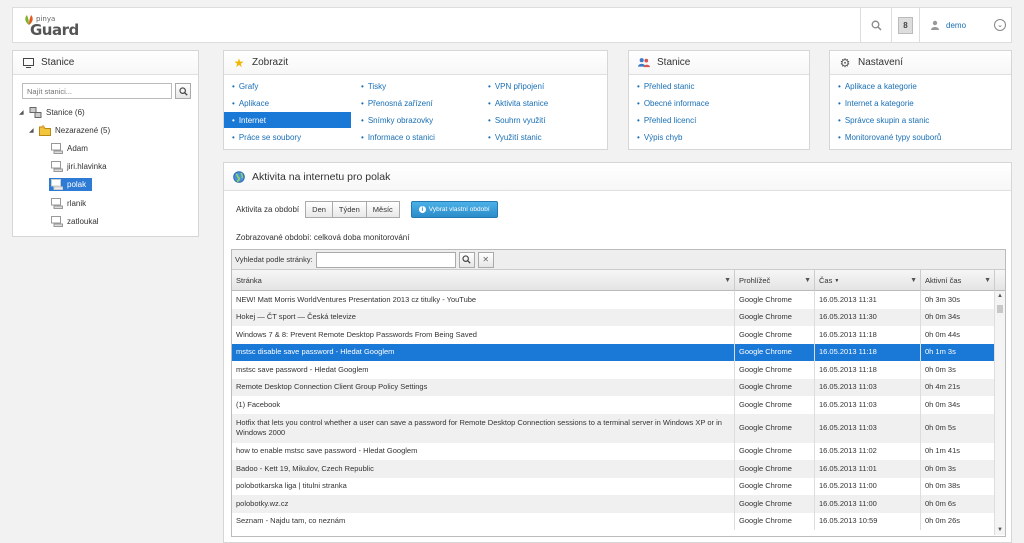  Describe the element at coordinates (1000, 25) in the screenshot. I see `chevron-down-icon: ⌄` at that location.